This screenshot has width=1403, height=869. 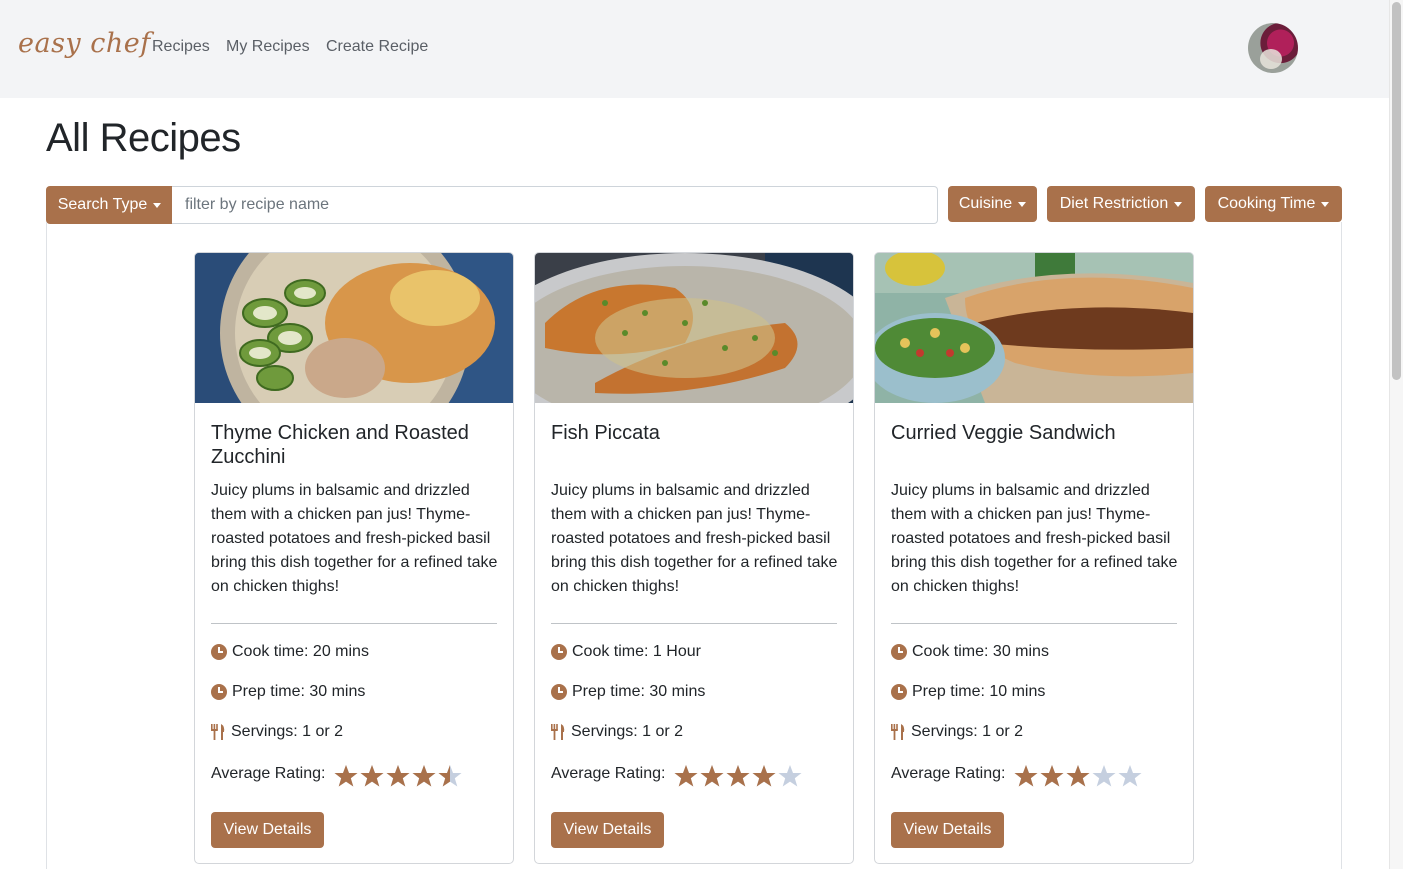 I want to click on recipe-title: Curried Veggie Sandwich, so click(x=1003, y=433).